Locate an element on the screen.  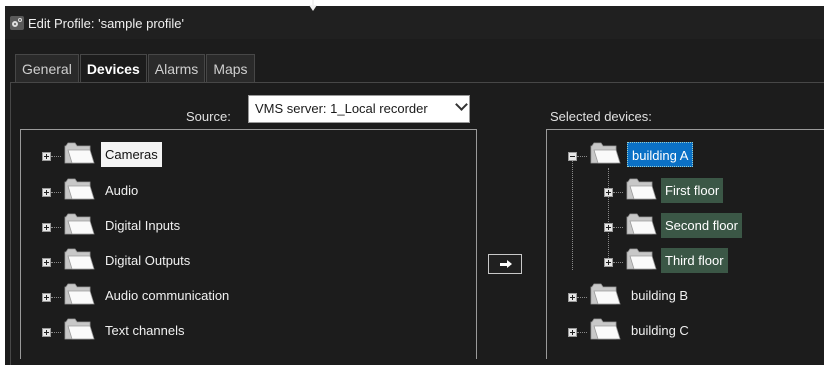
collapse-icon is located at coordinates (572, 156).